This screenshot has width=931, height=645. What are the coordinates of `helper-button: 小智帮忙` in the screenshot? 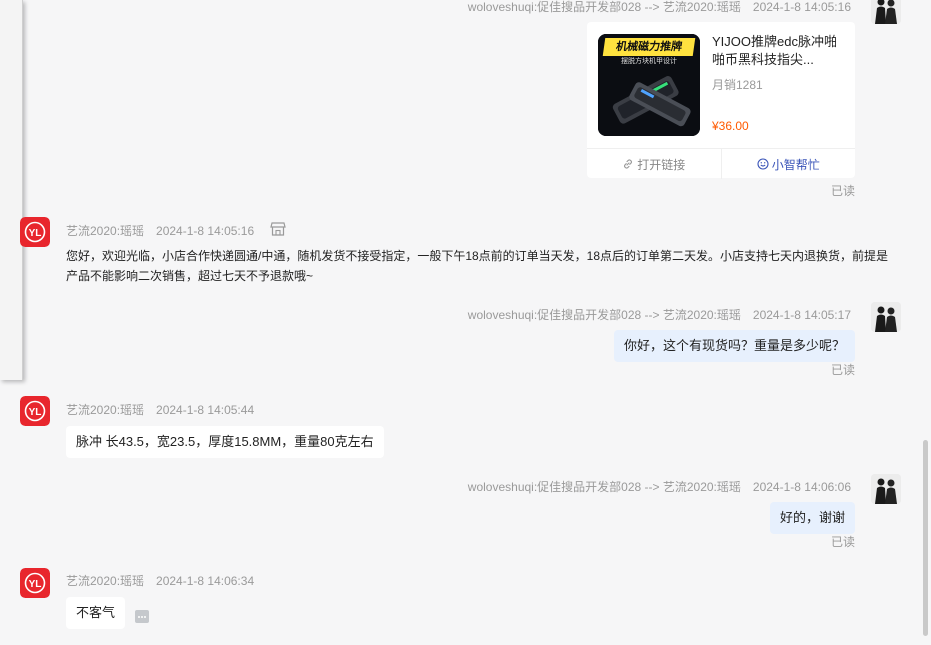 It's located at (788, 164).